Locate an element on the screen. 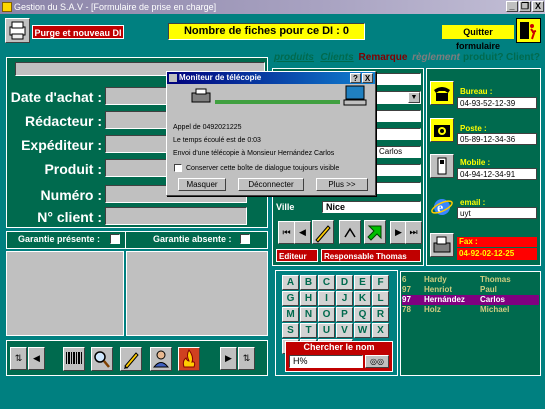 This screenshot has width=545, height=409. garantie-presente-checkbox is located at coordinates (115, 239).